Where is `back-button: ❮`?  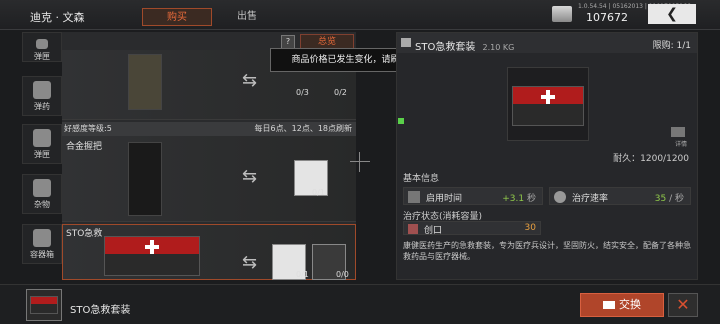 back-button: ❮ is located at coordinates (672, 14).